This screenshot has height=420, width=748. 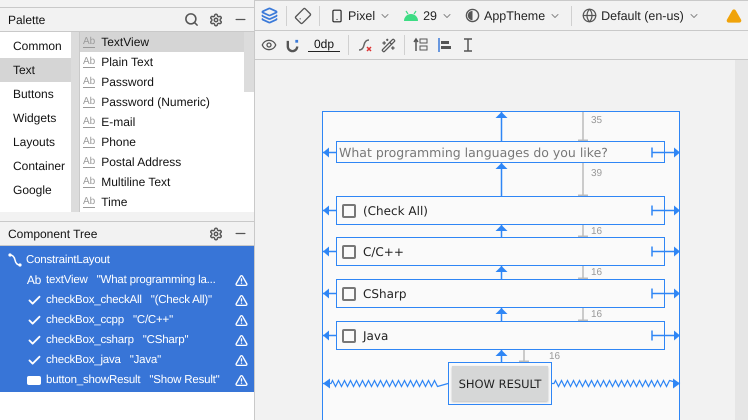 What do you see at coordinates (94, 300) in the screenshot?
I see `component-id: checkBox_checkAll` at bounding box center [94, 300].